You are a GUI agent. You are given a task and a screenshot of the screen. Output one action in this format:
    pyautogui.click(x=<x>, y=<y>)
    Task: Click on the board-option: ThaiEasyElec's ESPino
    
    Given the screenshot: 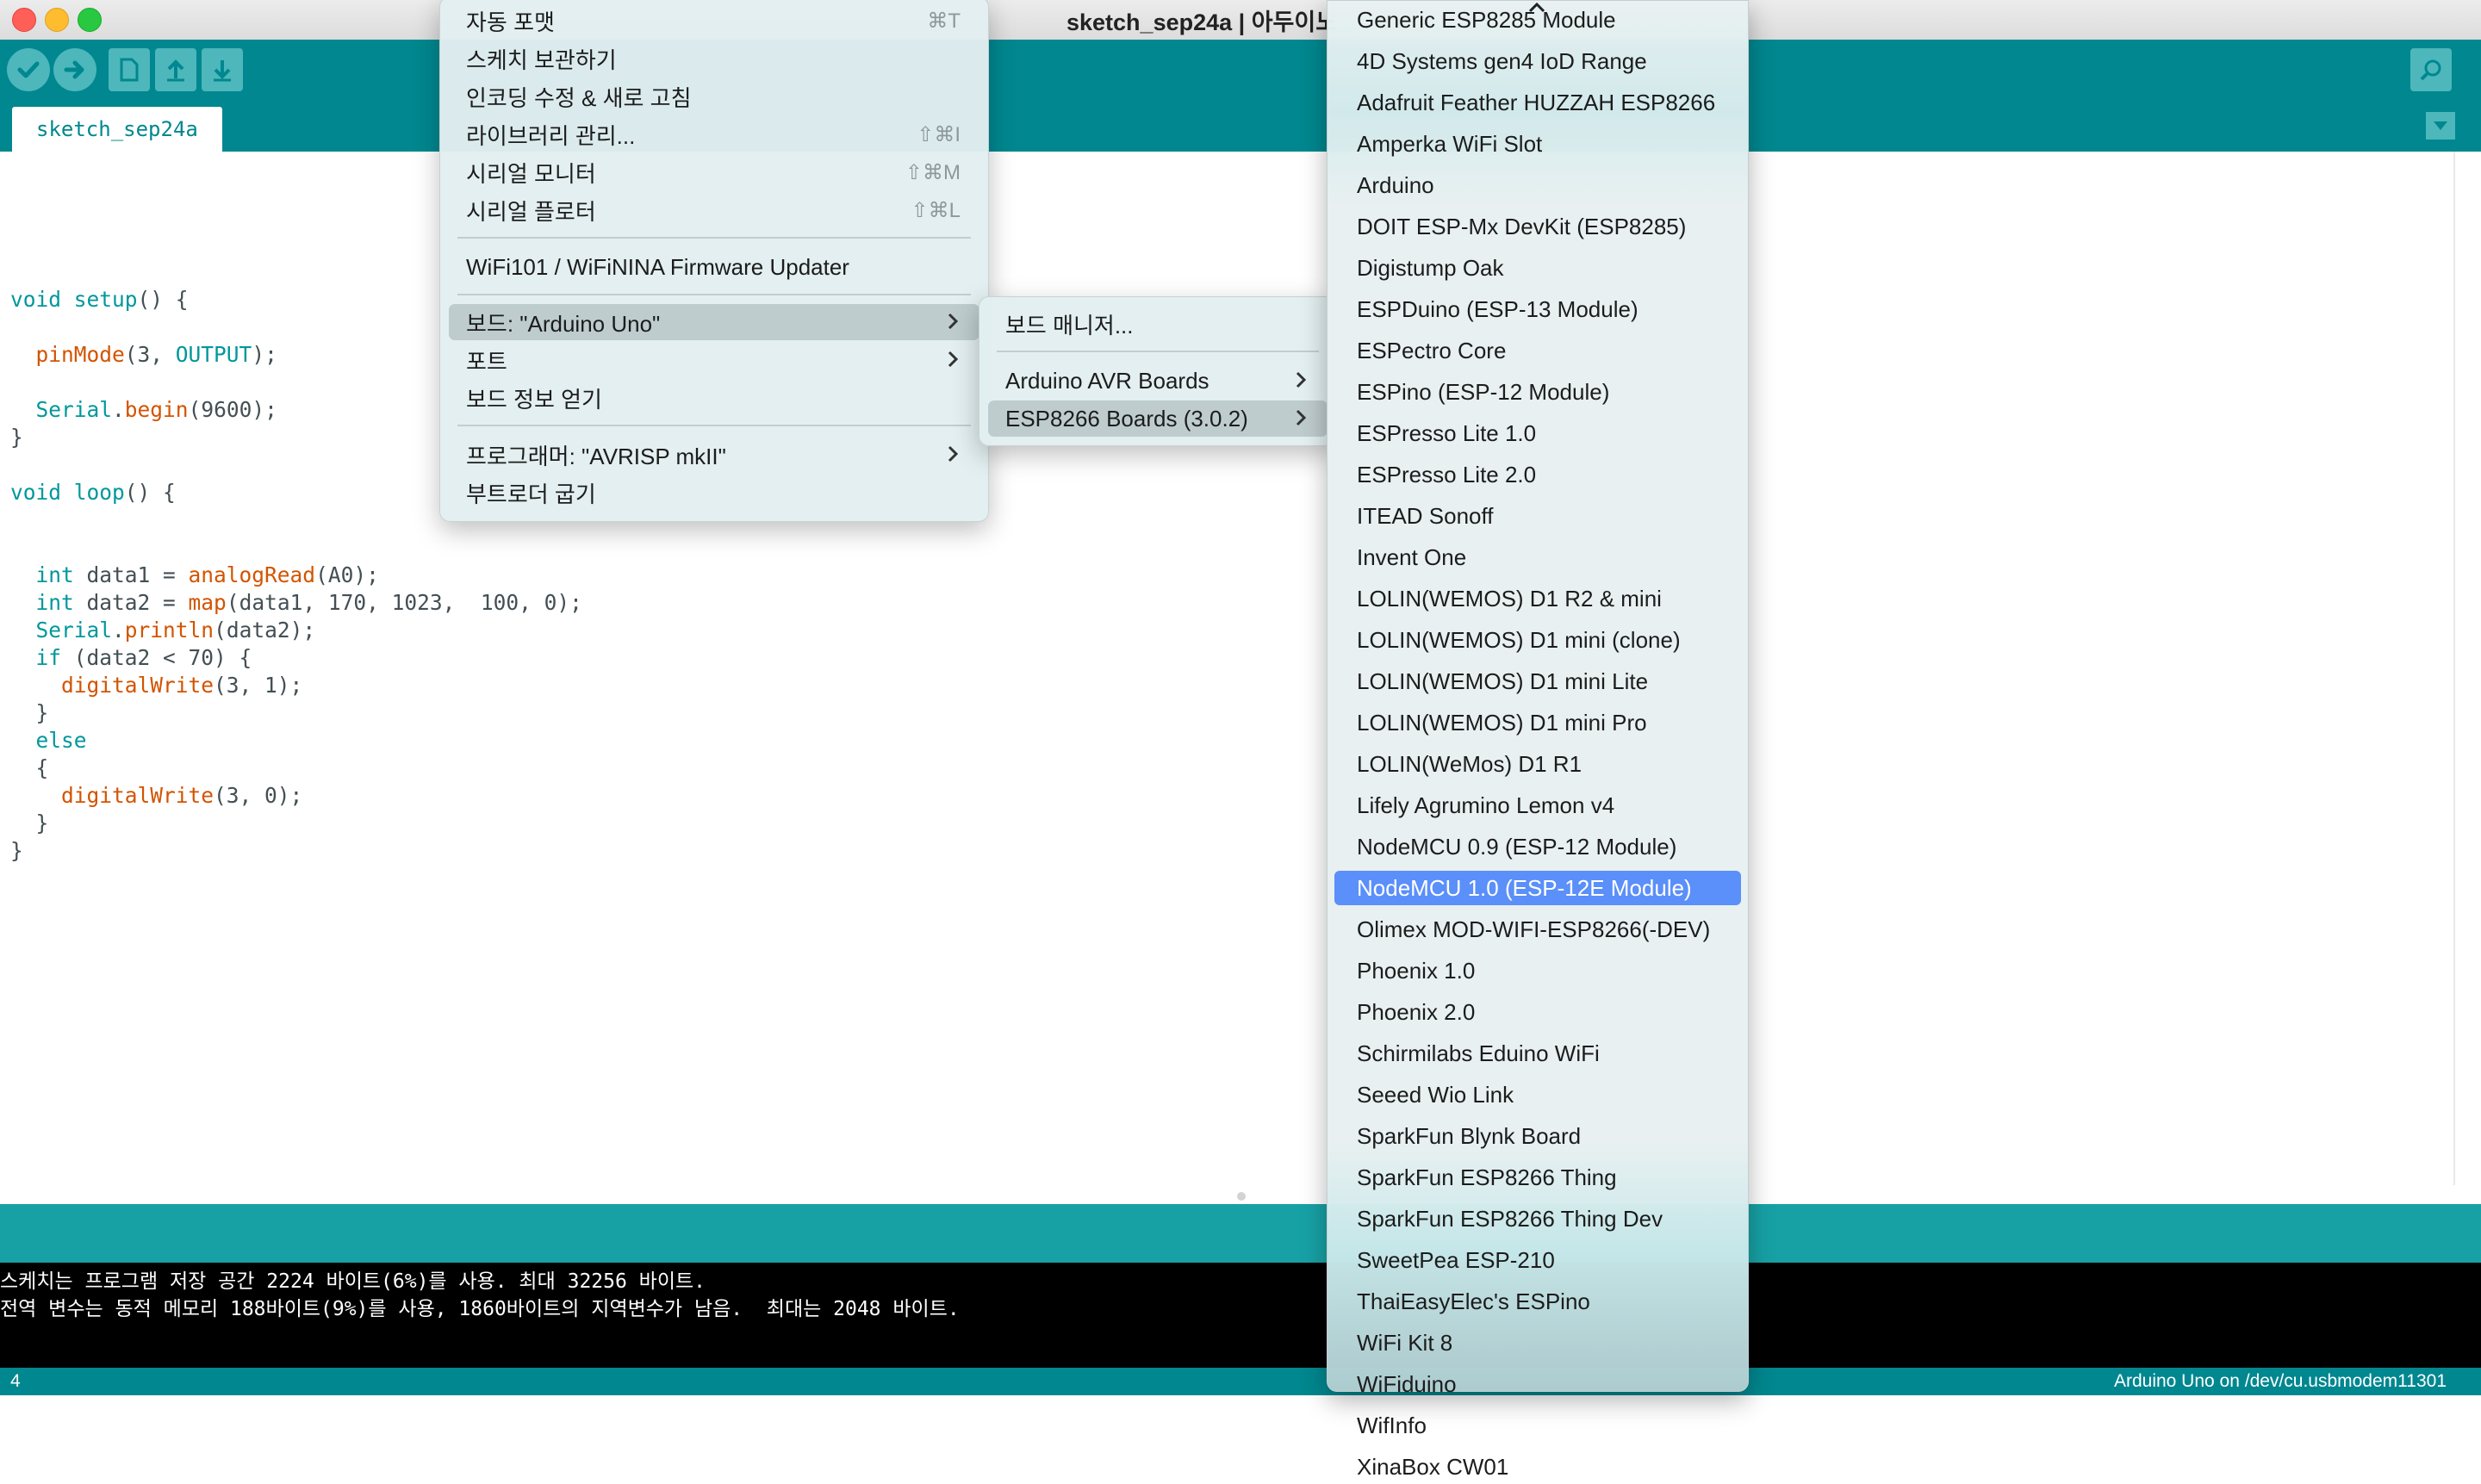 What is the action you would take?
    pyautogui.click(x=1537, y=1301)
    